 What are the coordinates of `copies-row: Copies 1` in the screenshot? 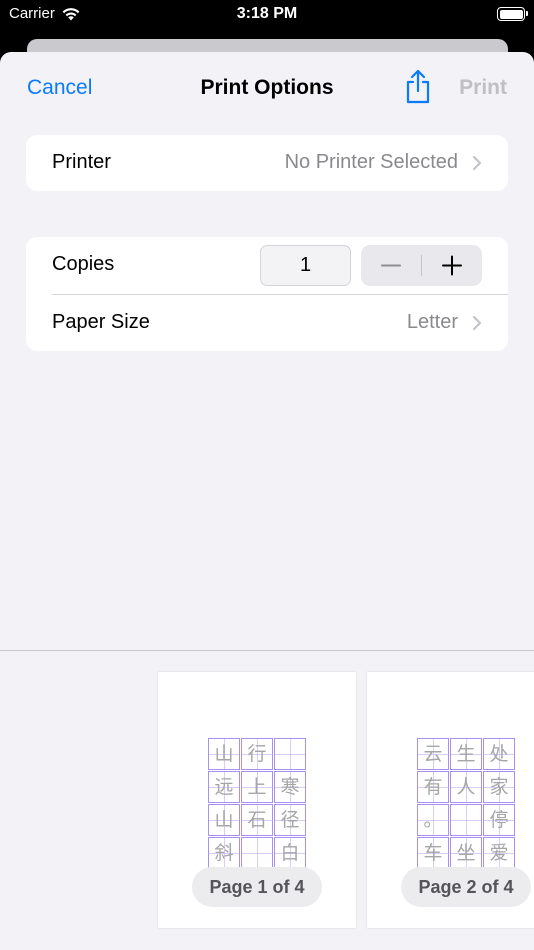 It's located at (267, 266).